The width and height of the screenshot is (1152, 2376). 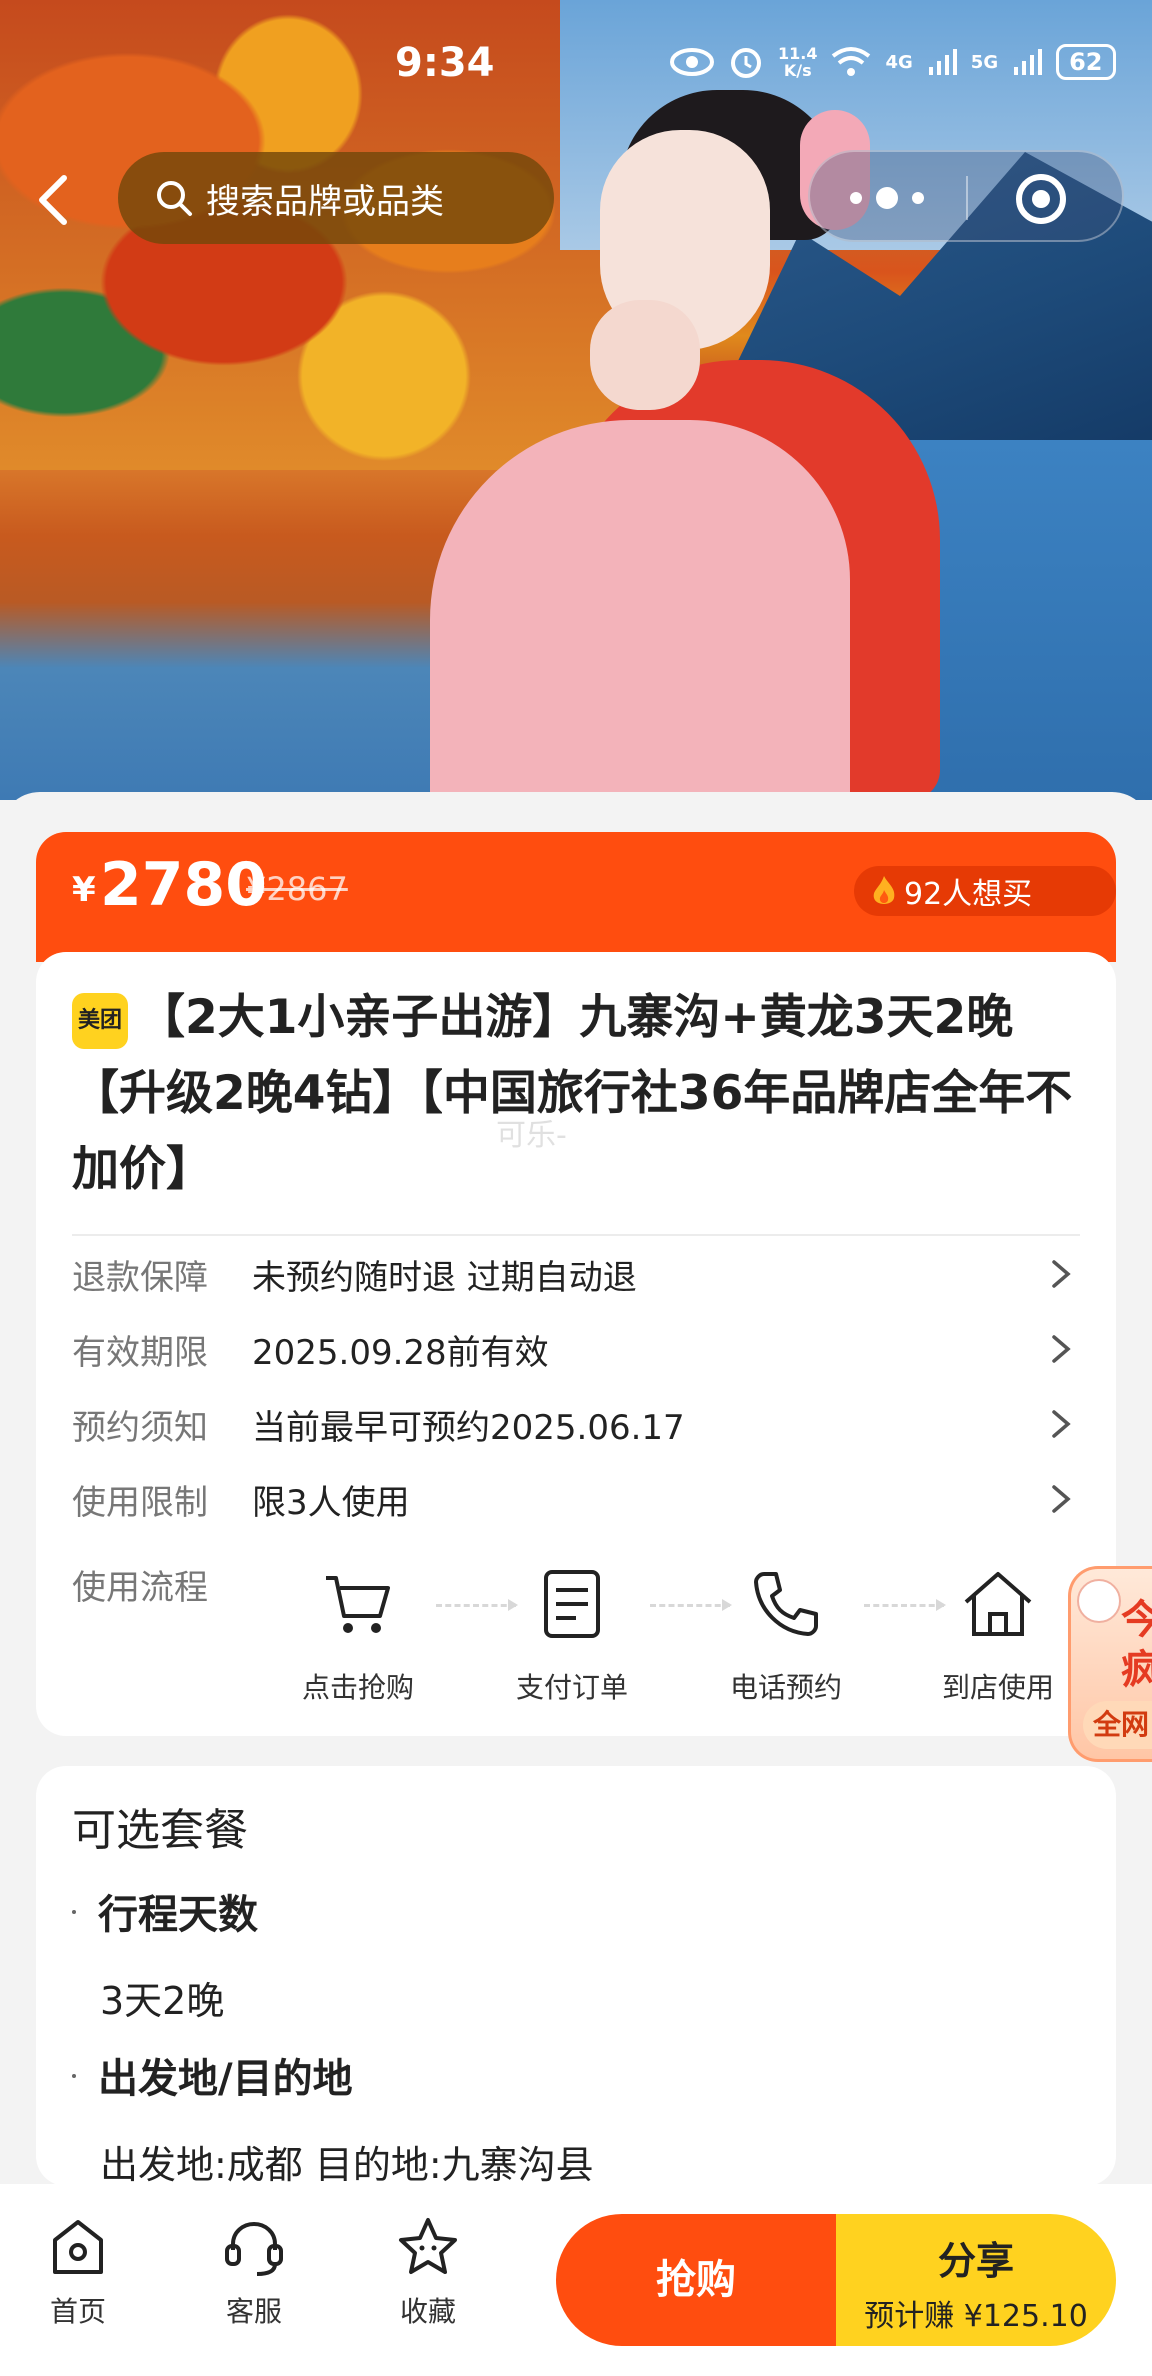 What do you see at coordinates (576, 1349) in the screenshot?
I see `info-row-validity: 有效期限 2025.09.28前有效` at bounding box center [576, 1349].